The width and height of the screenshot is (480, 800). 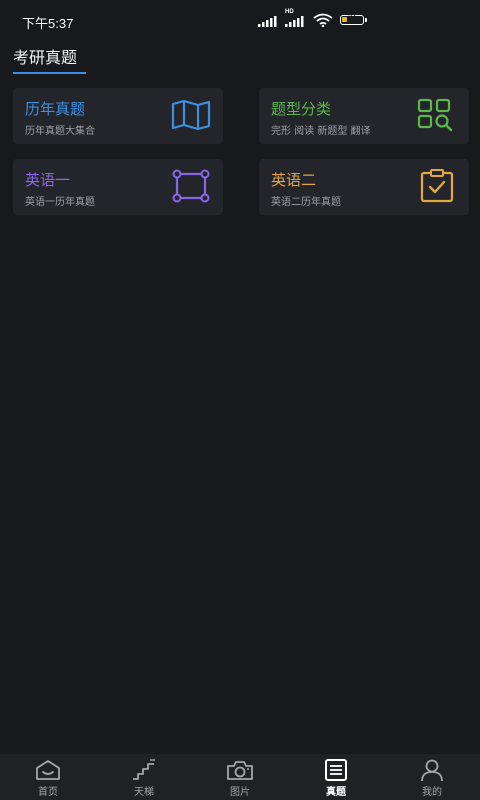 I want to click on battery-tip, so click(x=366, y=20).